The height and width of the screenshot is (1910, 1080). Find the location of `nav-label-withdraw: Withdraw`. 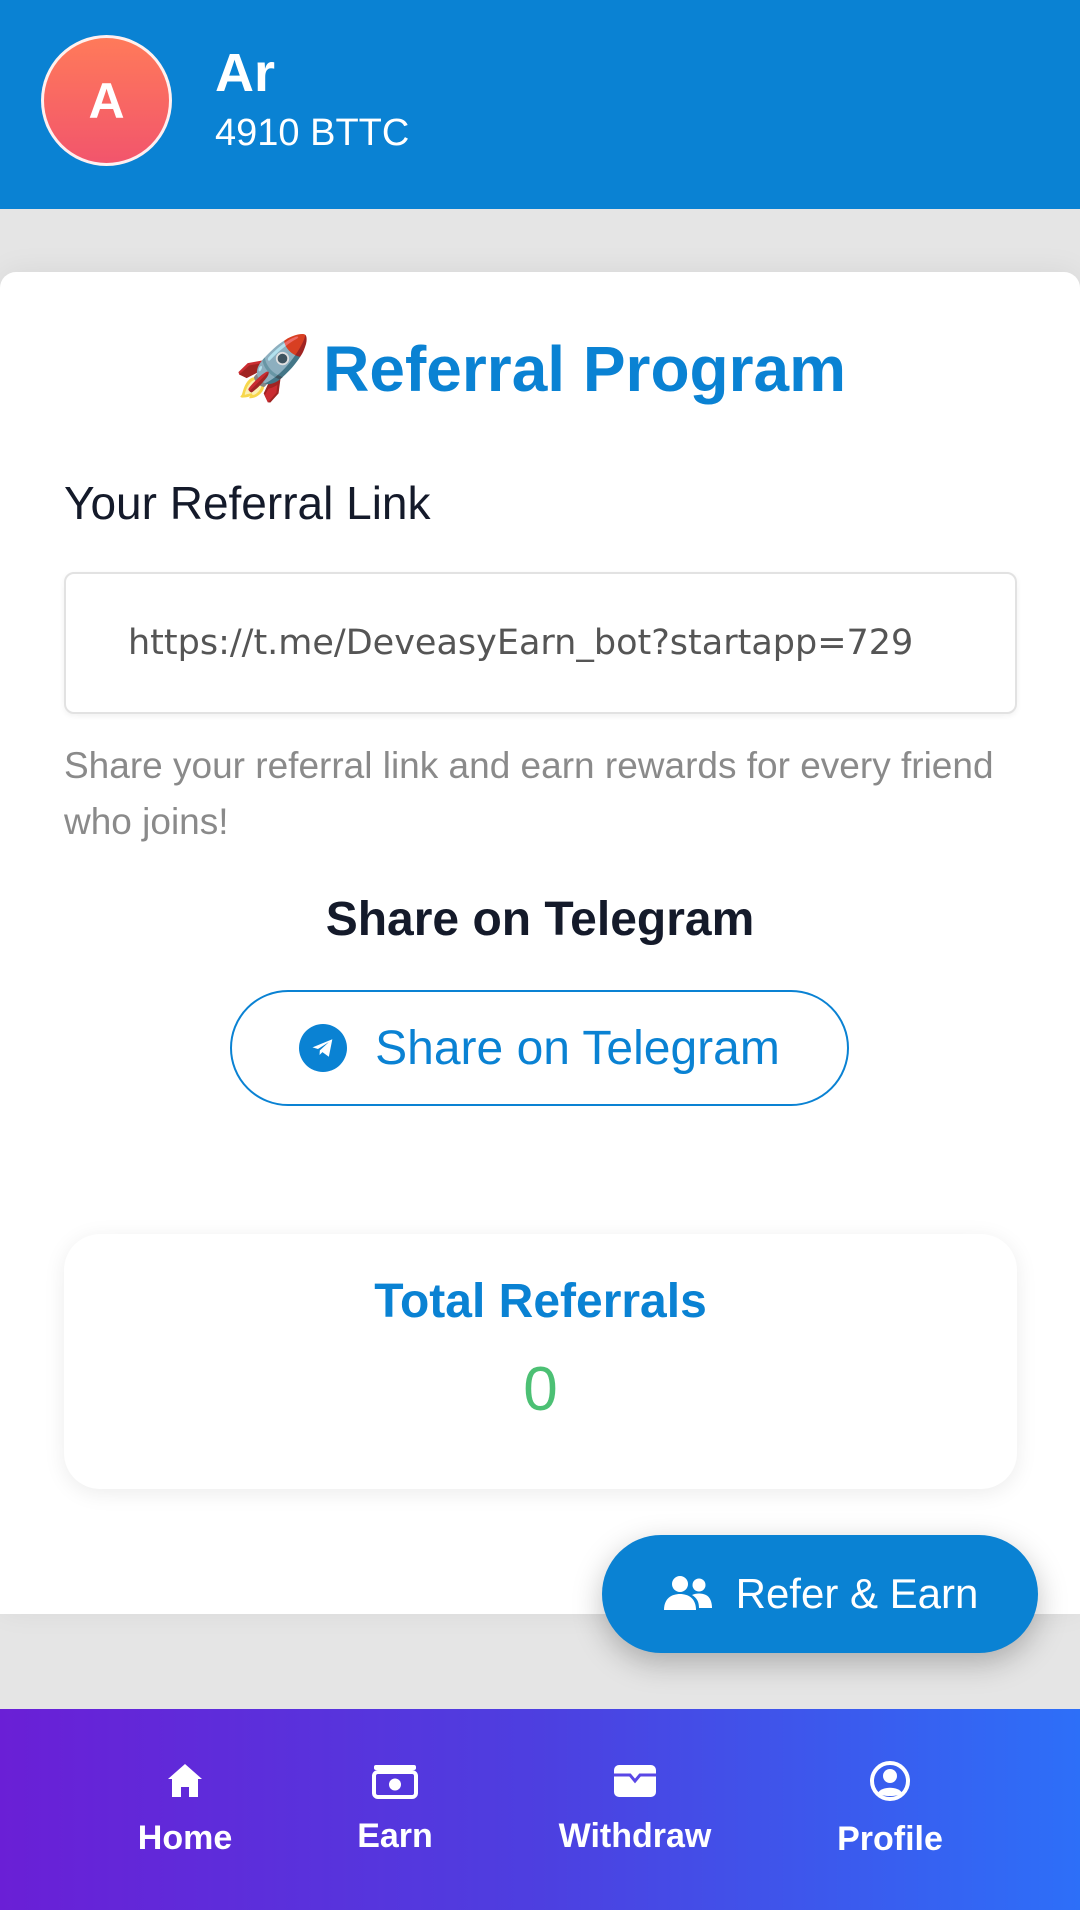

nav-label-withdraw: Withdraw is located at coordinates (635, 1836).